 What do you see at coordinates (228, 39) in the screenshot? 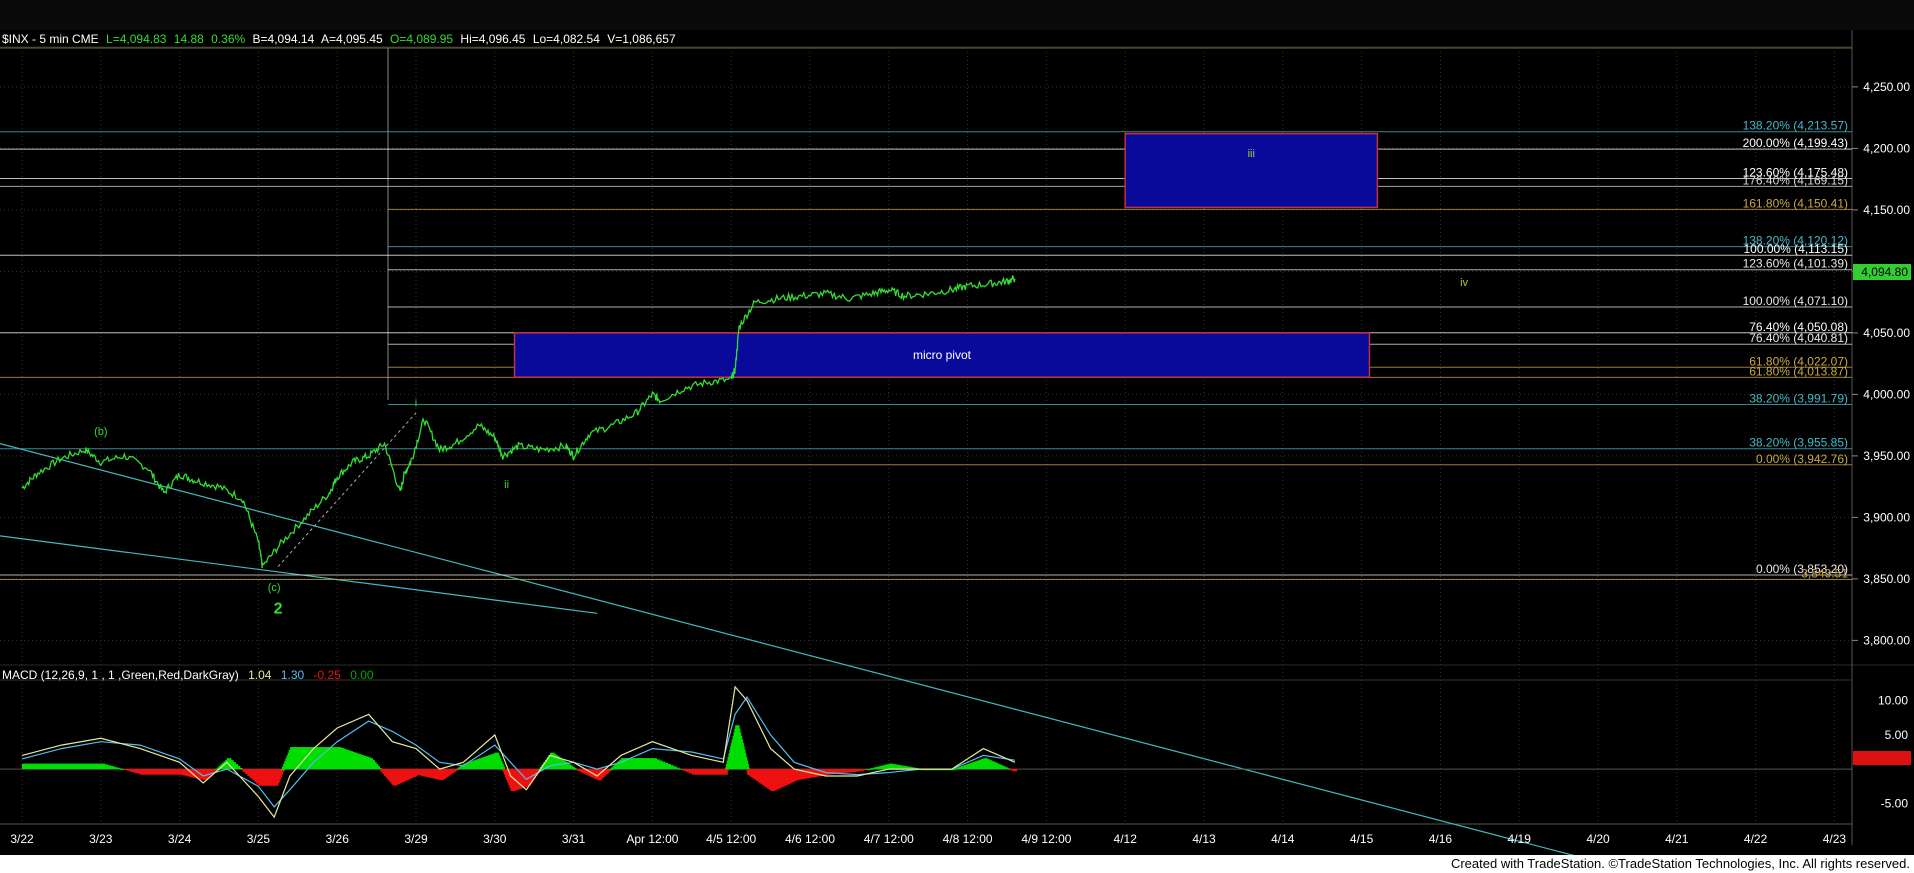
I see `header-pct: 0.36%` at bounding box center [228, 39].